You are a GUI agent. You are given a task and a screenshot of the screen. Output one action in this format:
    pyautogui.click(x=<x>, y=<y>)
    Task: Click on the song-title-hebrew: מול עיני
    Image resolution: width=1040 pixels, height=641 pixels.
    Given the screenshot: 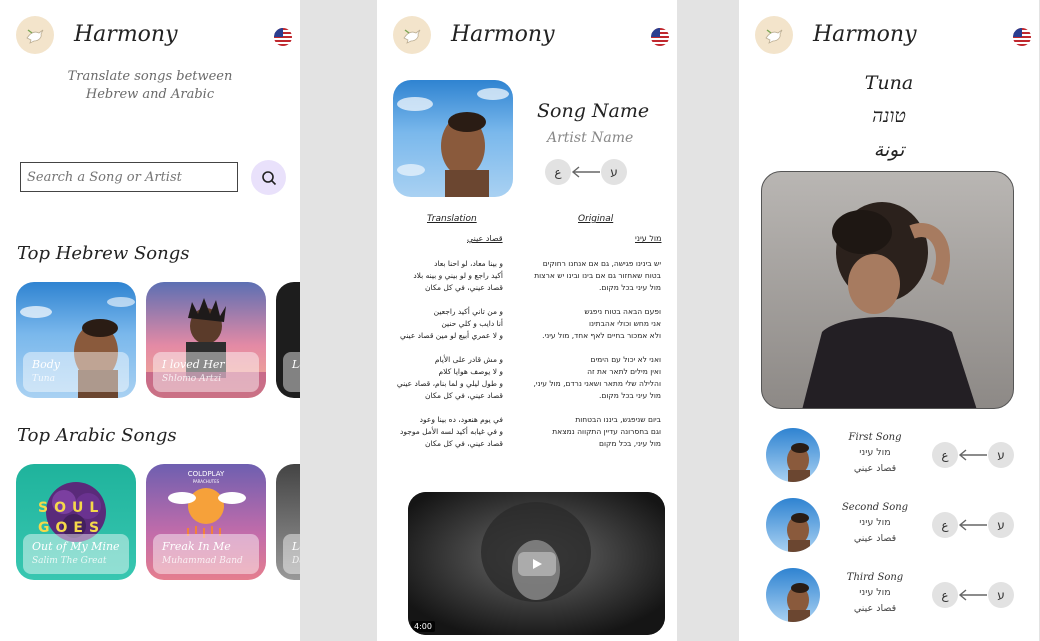 What is the action you would take?
    pyautogui.click(x=875, y=522)
    